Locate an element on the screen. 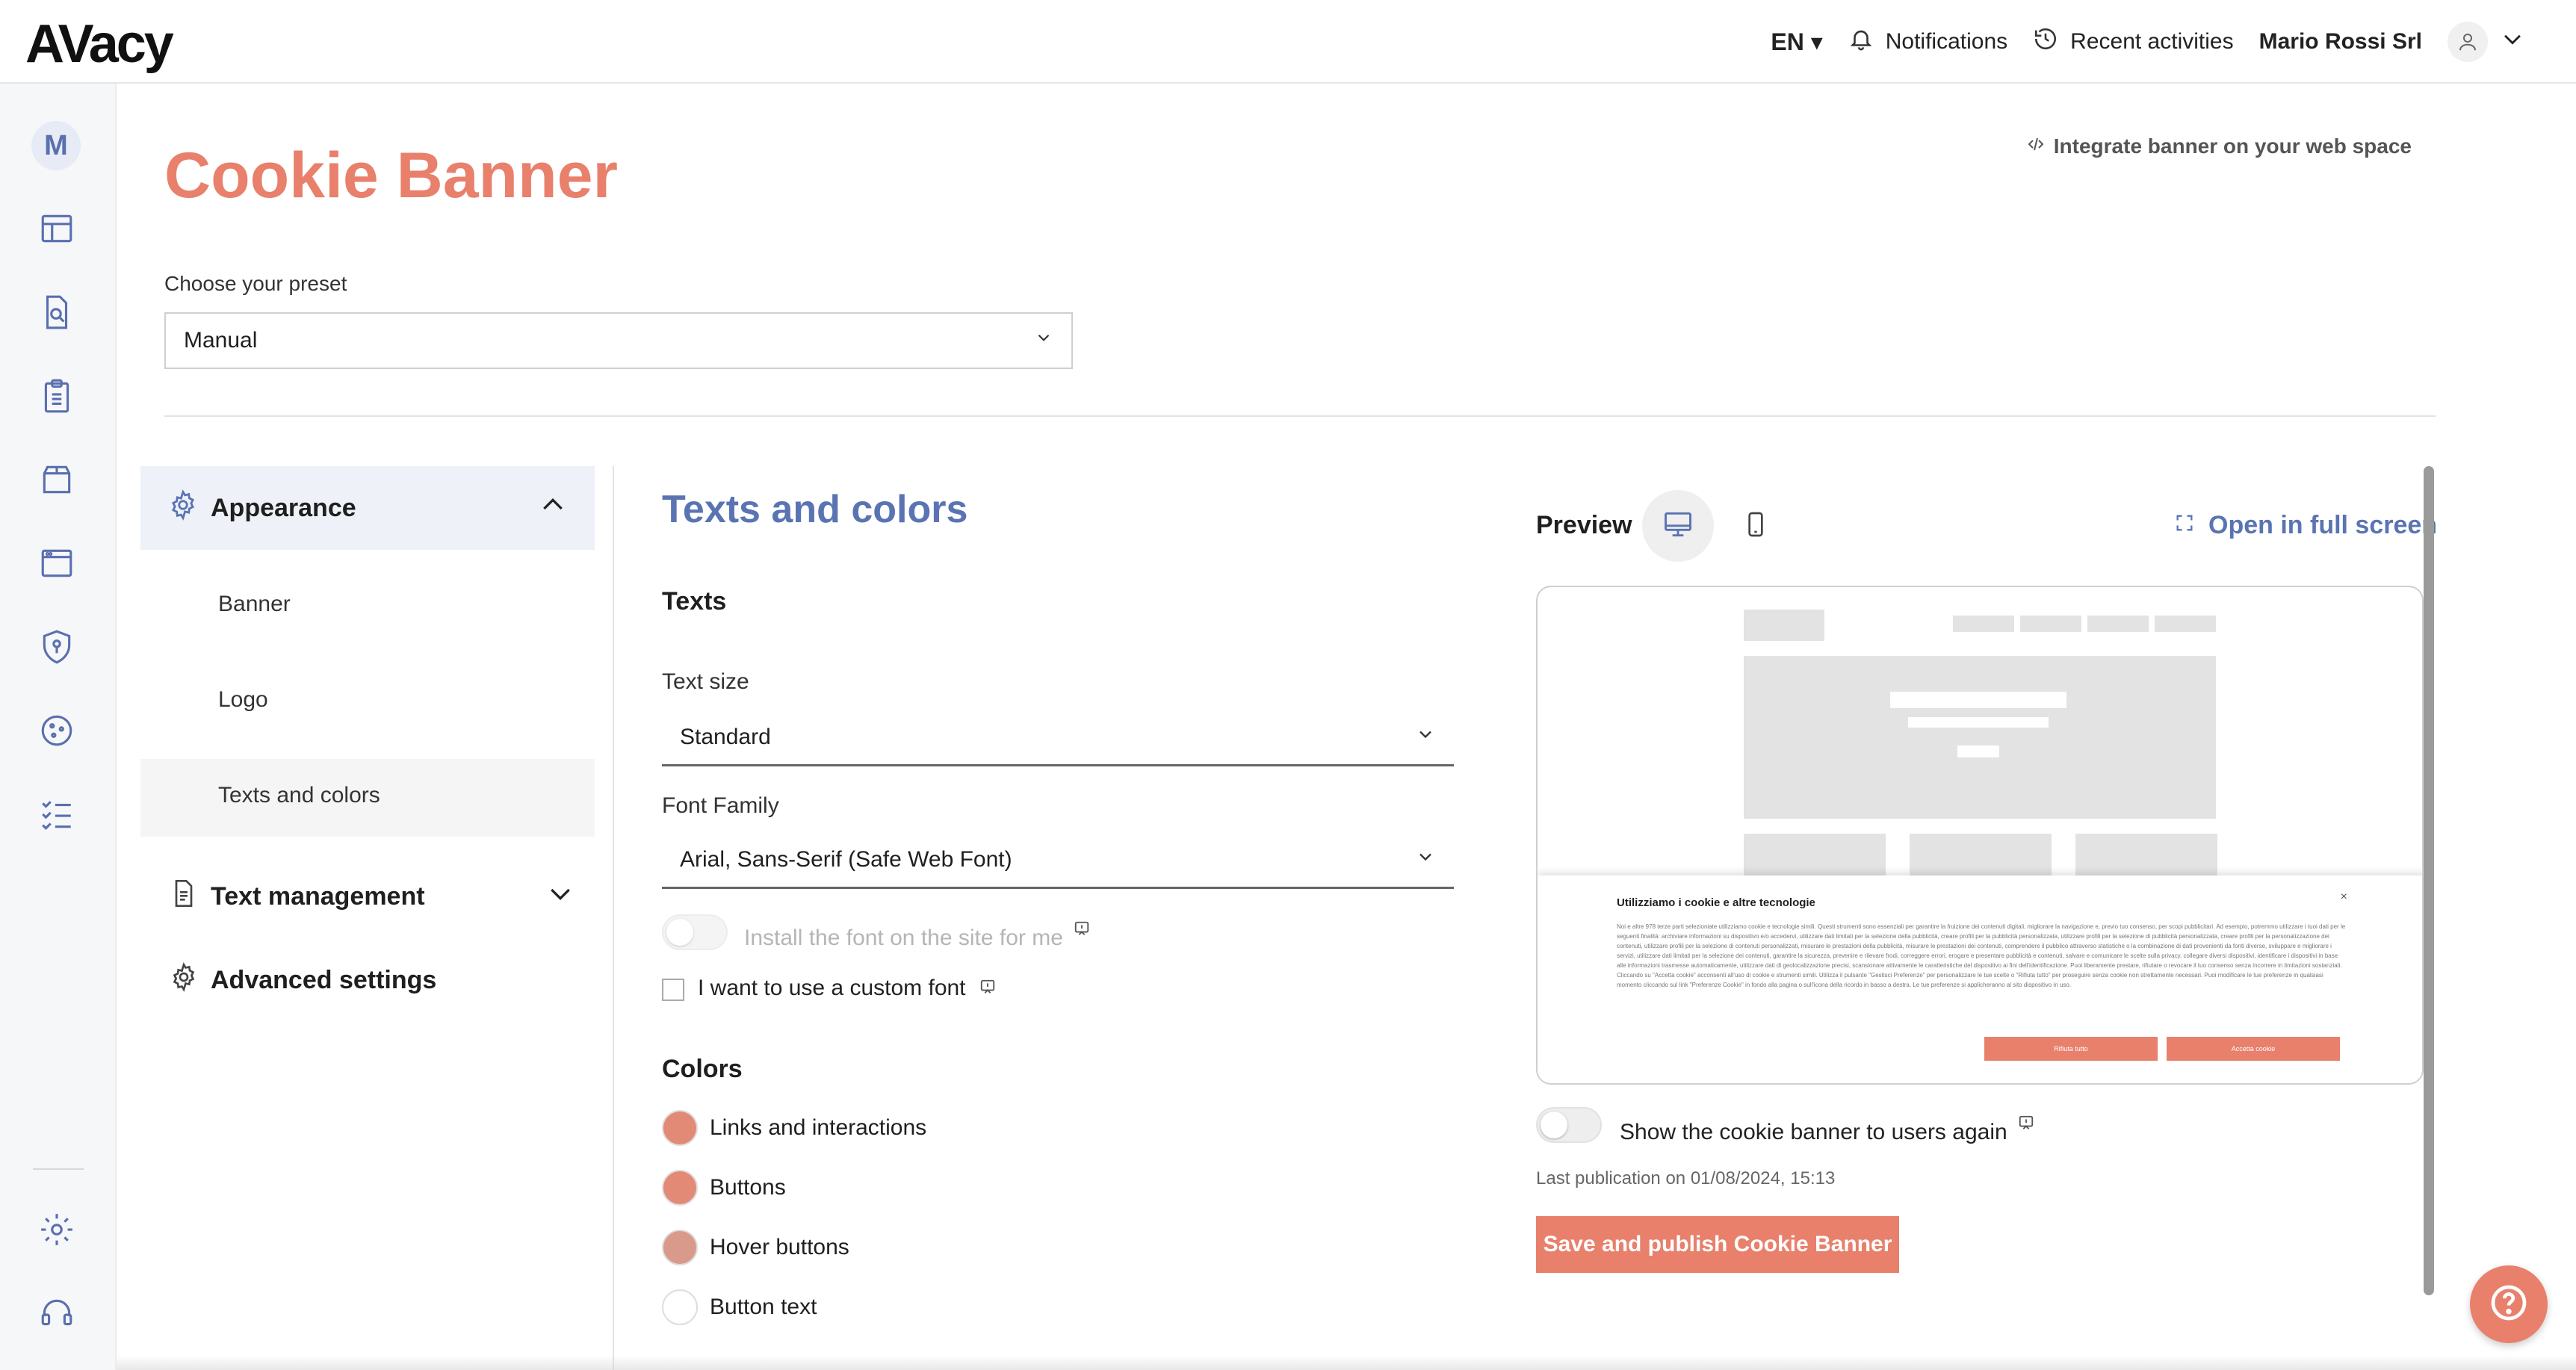  clipboard-list-icon is located at coordinates (57, 396).